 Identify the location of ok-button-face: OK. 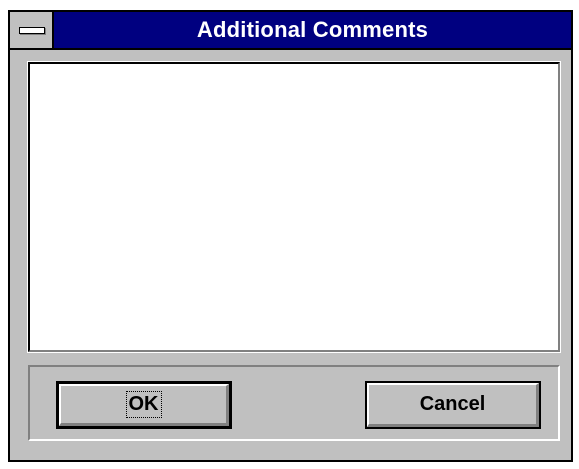
(144, 405).